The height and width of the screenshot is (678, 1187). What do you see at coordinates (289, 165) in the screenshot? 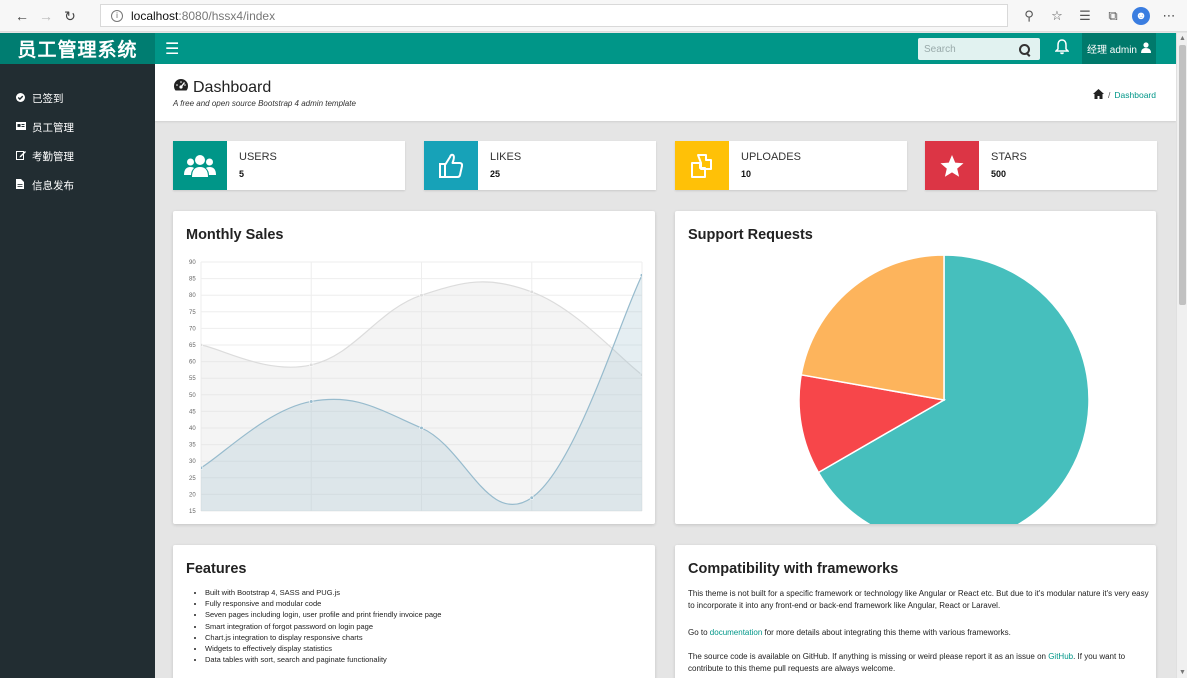
I see `widget-users: USERS 5` at bounding box center [289, 165].